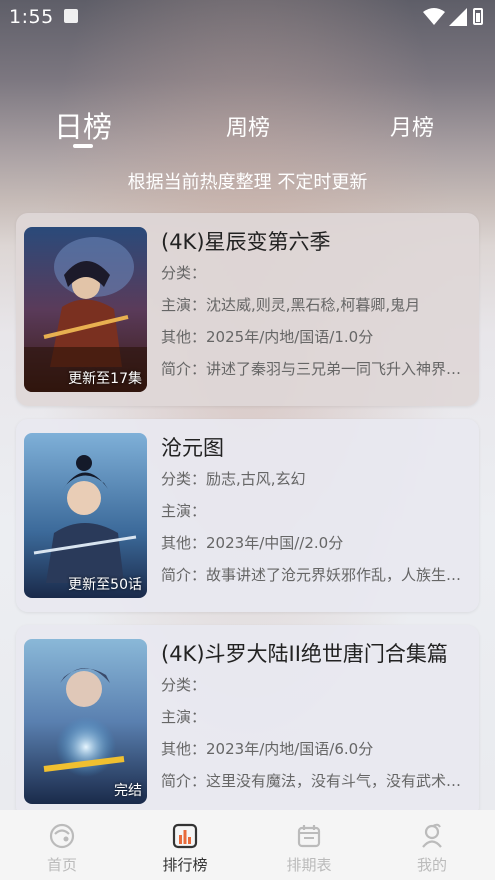  I want to click on cast-value: 沈达威,则灵,黑石稔,柯暮卿,鬼月, so click(313, 305).